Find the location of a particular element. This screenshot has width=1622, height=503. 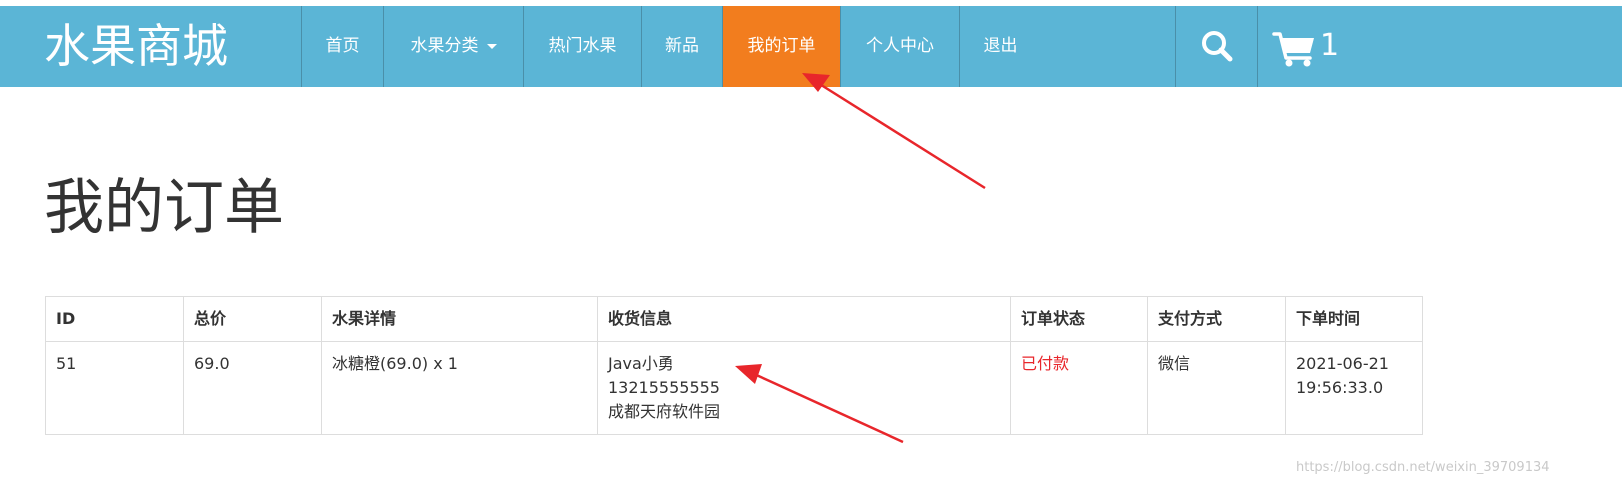

annotation-arrows is located at coordinates (860, 258).